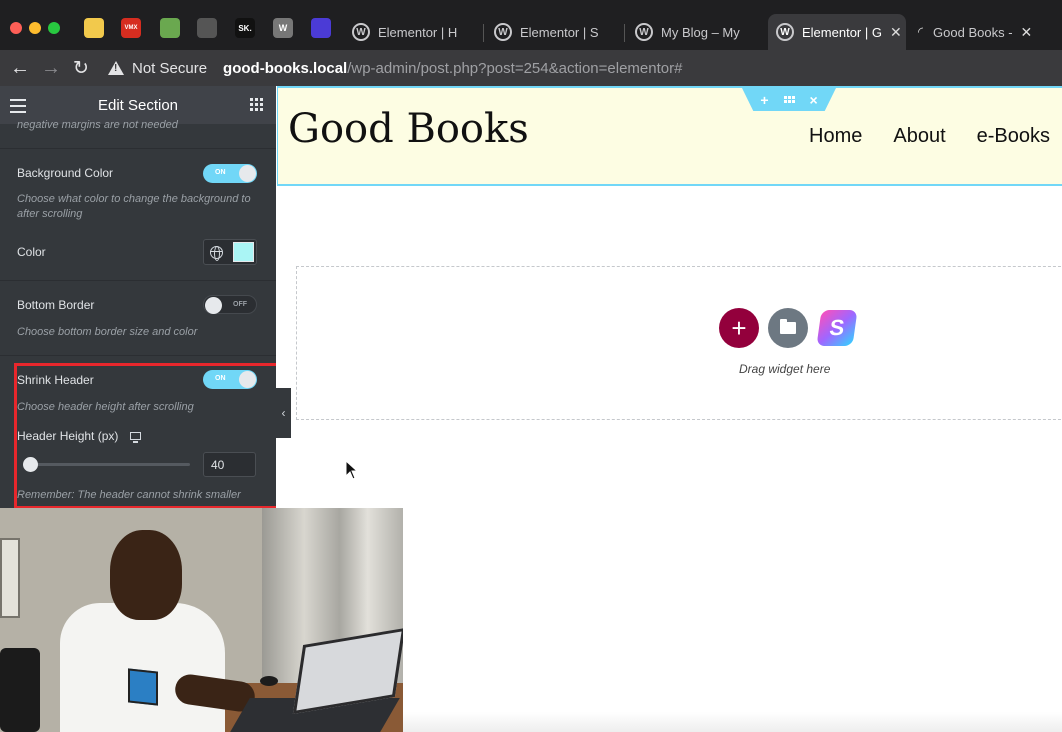 Image resolution: width=1062 pixels, height=732 pixels. I want to click on chevron-left-icon: ‹, so click(283, 413).